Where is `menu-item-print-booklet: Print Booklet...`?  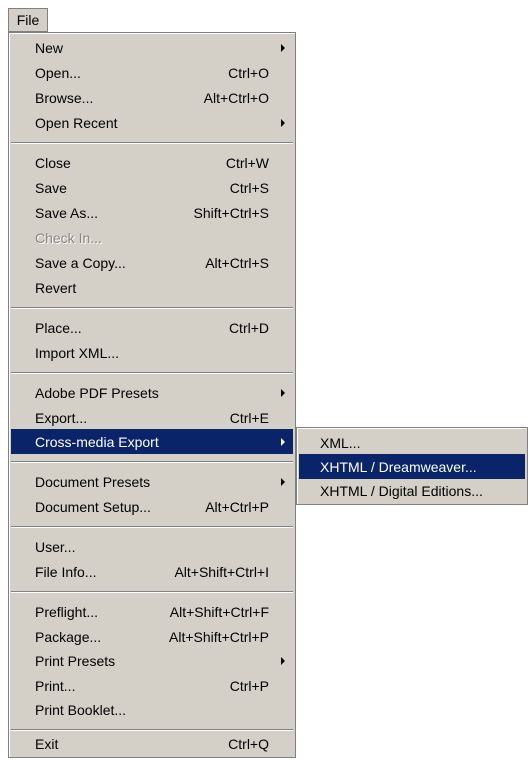
menu-item-print-booklet: Print Booklet... is located at coordinates (152, 709).